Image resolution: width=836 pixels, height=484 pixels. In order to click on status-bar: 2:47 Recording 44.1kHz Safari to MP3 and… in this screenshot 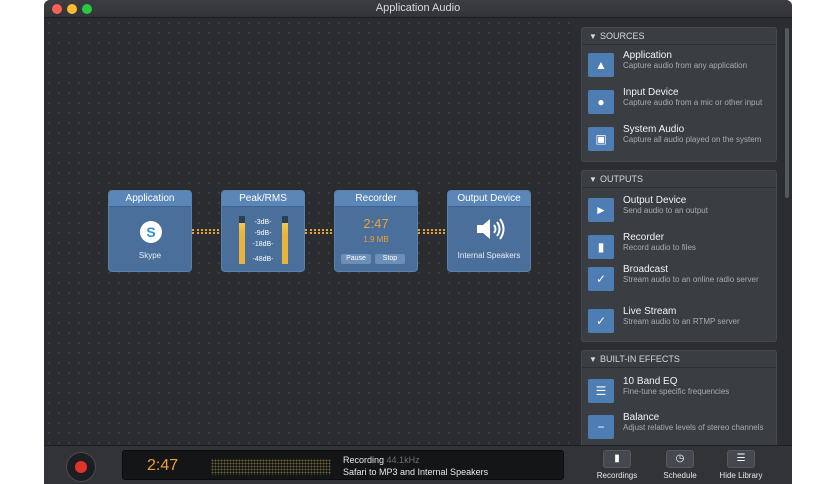, I will do `click(418, 464)`.